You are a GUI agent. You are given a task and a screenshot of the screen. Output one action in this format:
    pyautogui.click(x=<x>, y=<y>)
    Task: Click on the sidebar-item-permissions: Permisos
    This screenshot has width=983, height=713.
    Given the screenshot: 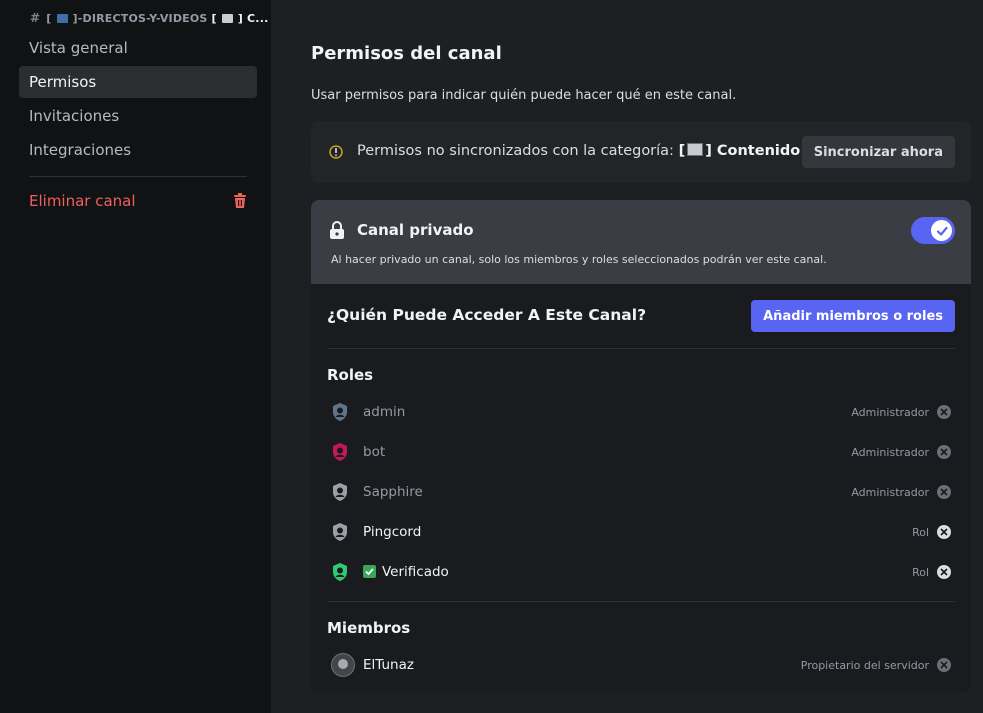 What is the action you would take?
    pyautogui.click(x=138, y=82)
    